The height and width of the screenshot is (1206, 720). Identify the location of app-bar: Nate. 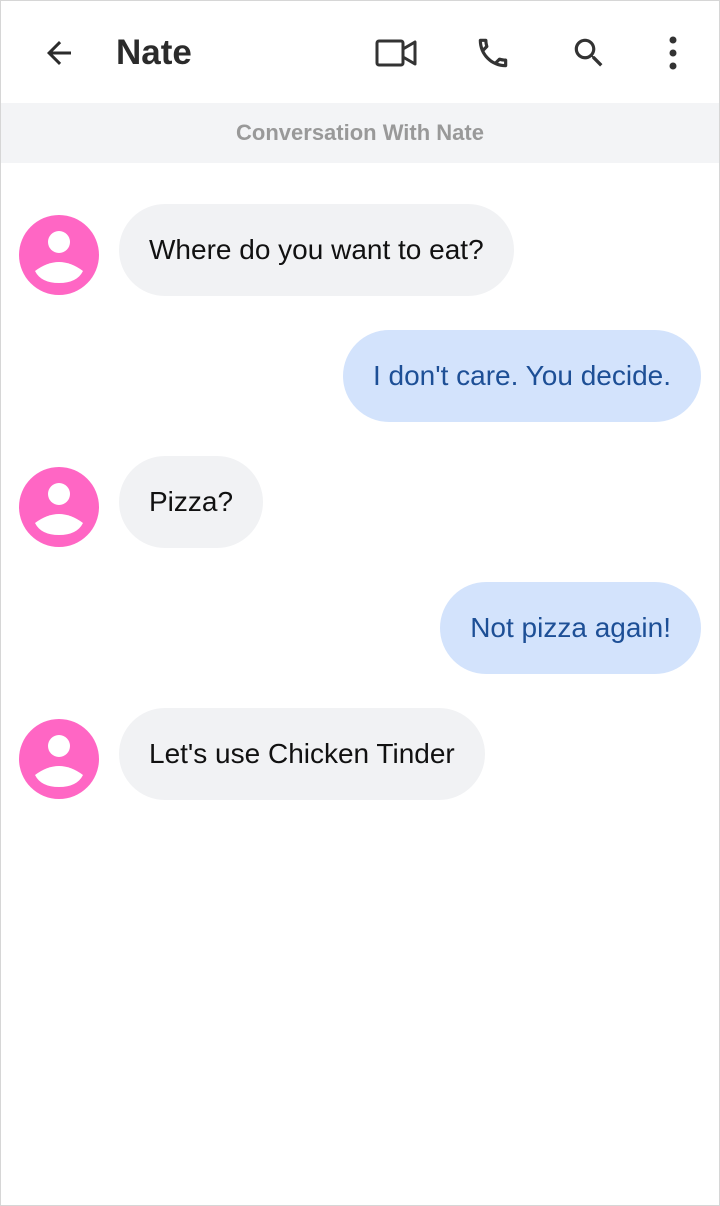
(360, 52).